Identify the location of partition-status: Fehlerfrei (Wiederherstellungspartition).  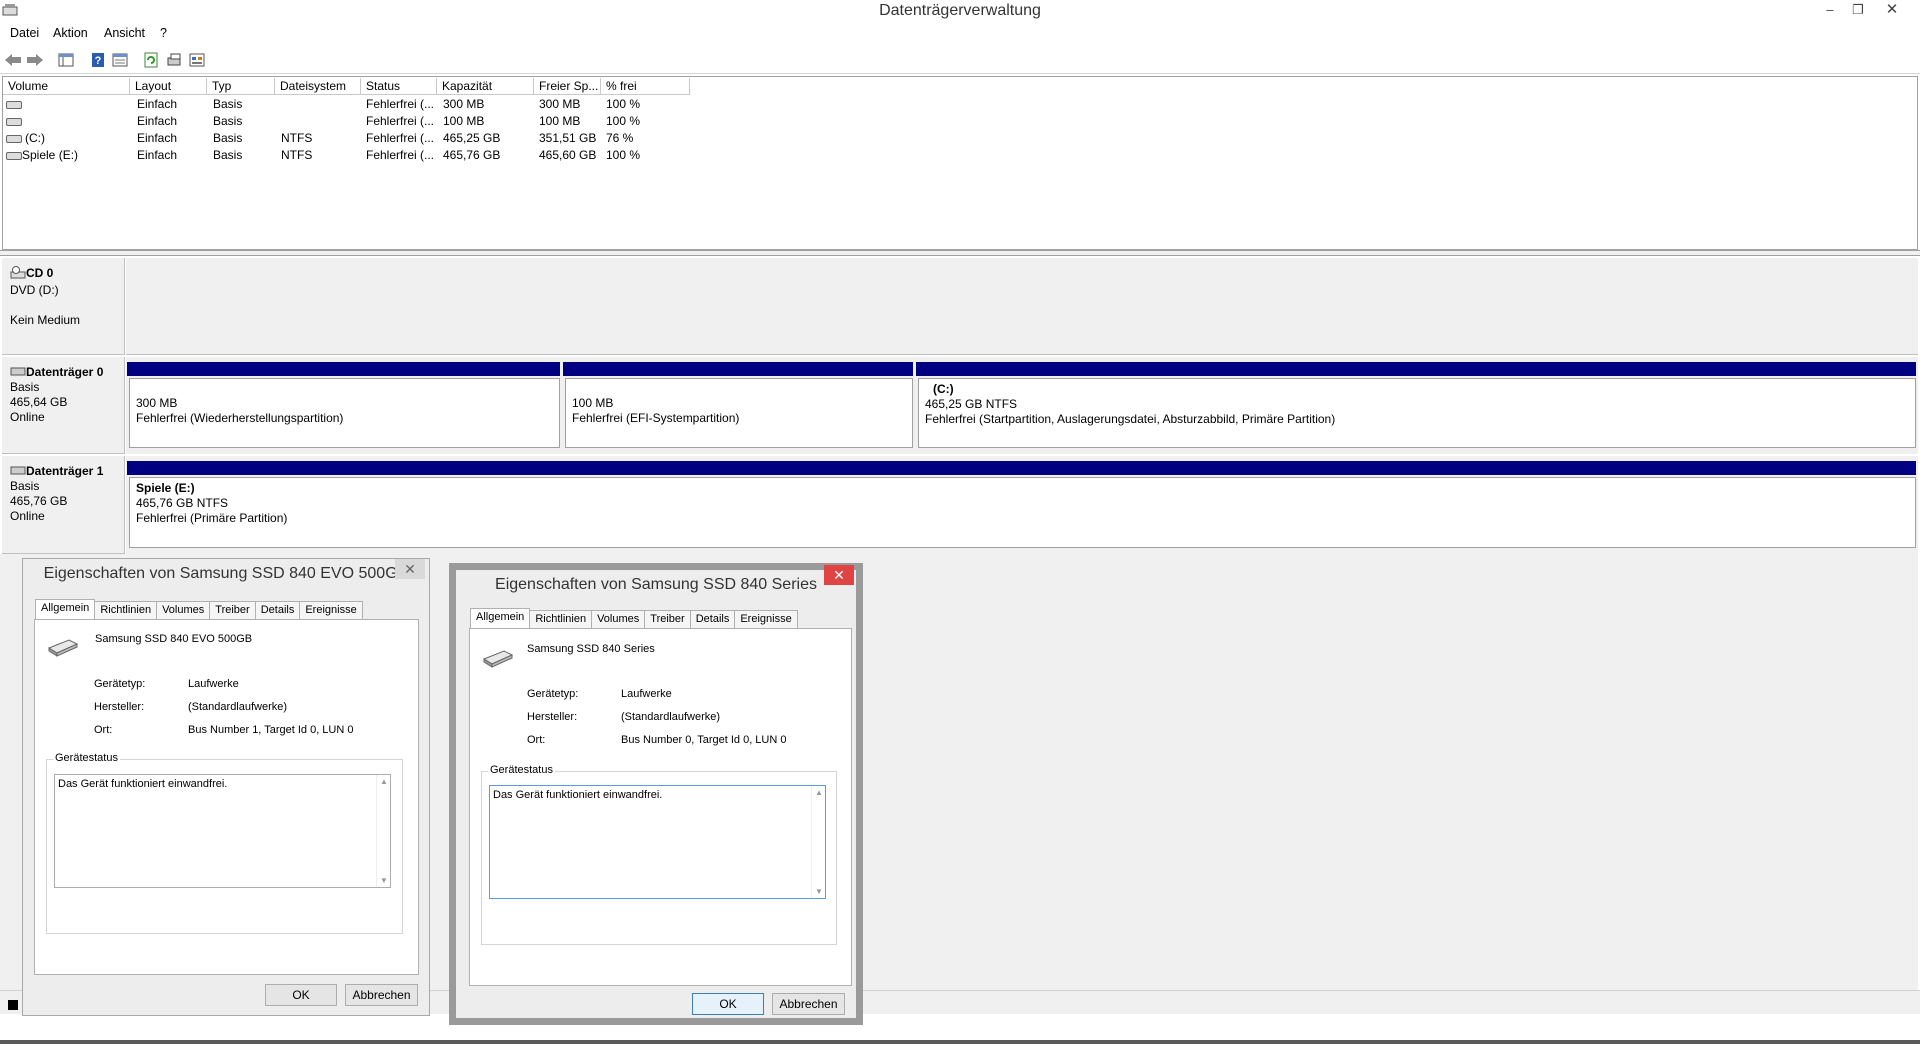
(240, 418).